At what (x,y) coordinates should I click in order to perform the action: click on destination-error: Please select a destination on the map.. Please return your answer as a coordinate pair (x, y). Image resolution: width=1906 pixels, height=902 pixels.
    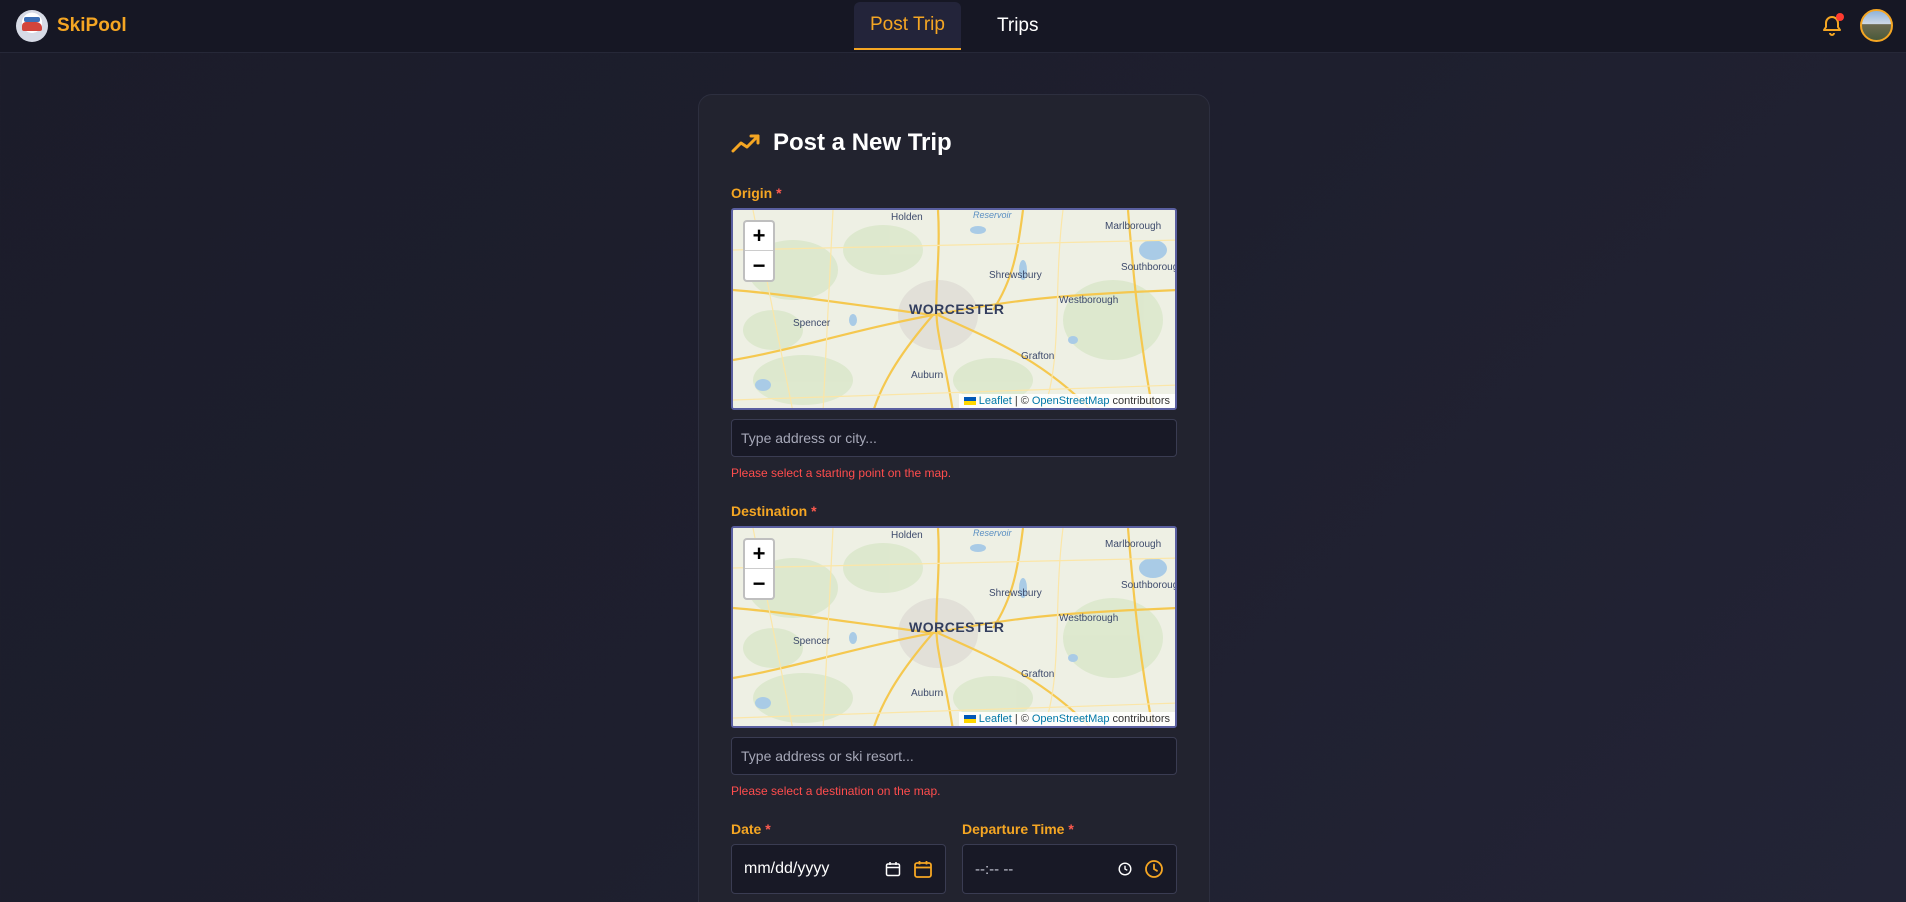
    Looking at the image, I should click on (836, 791).